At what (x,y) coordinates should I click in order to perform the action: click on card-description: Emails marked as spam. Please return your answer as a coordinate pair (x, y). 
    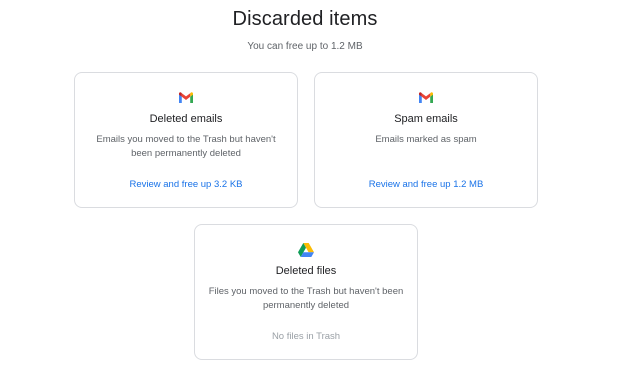
    Looking at the image, I should click on (426, 139).